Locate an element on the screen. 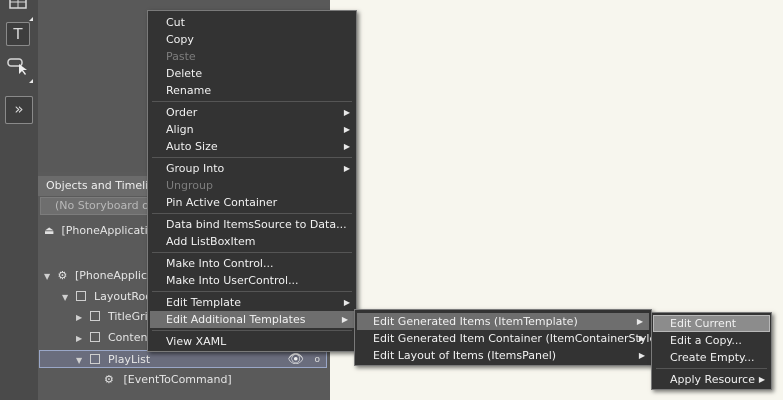  menu-item-ungroup: Ungroup is located at coordinates (189, 185).